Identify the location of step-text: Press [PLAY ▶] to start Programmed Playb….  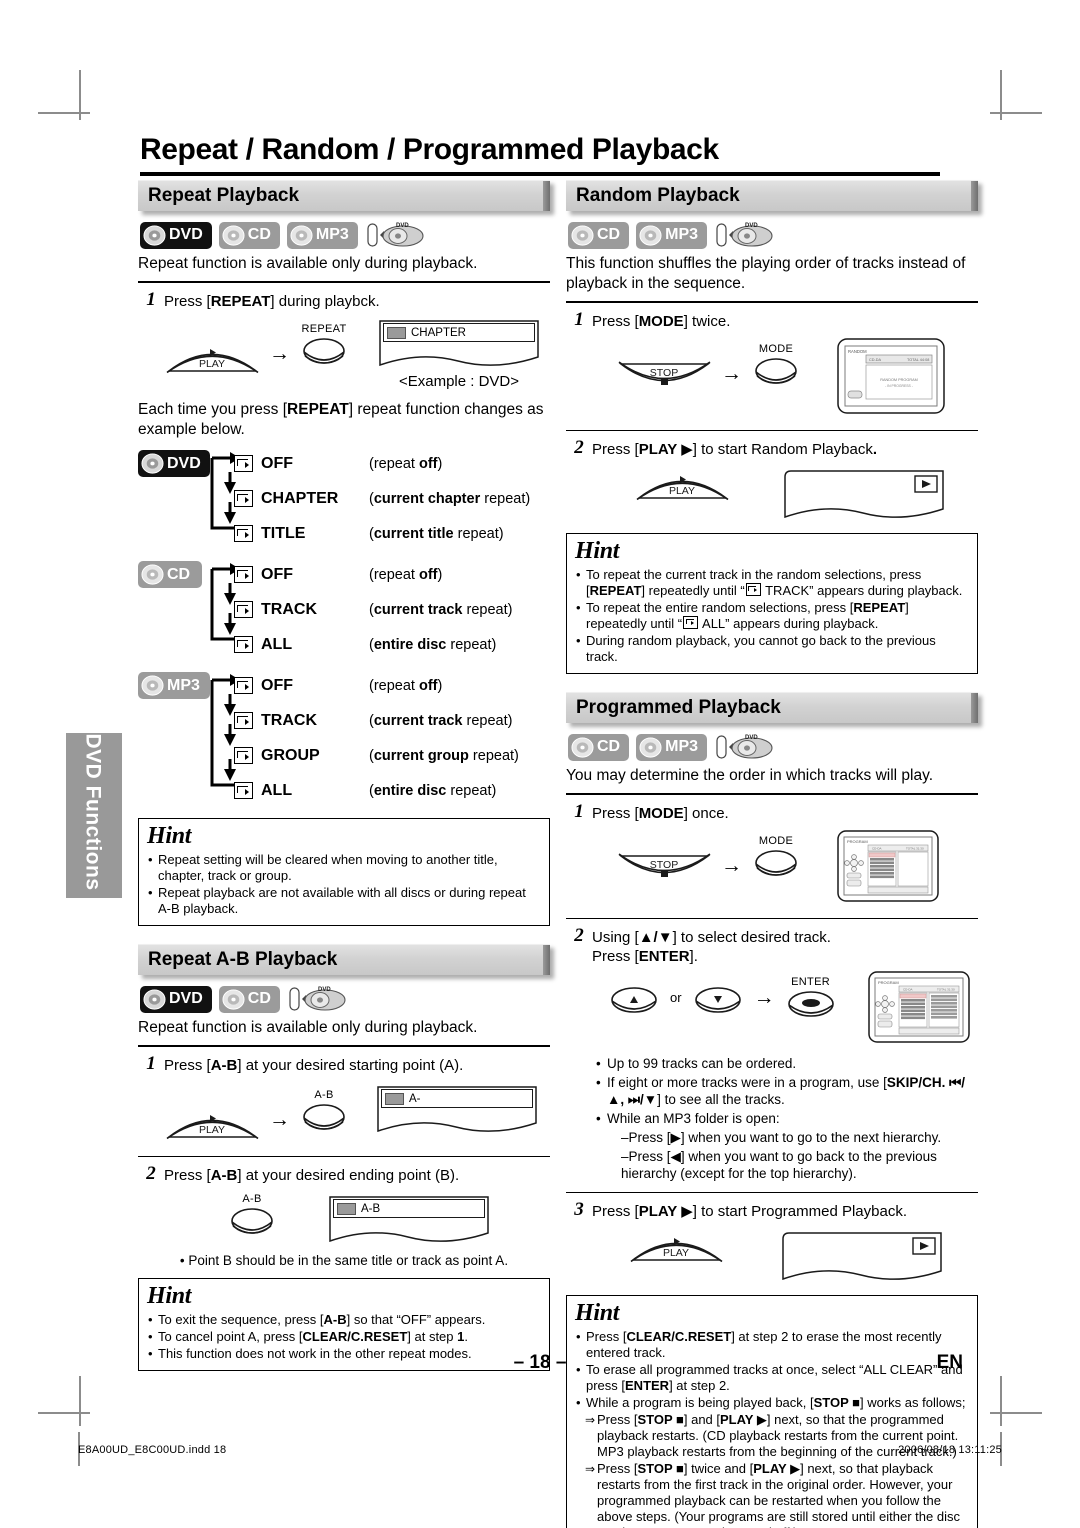
(749, 1211).